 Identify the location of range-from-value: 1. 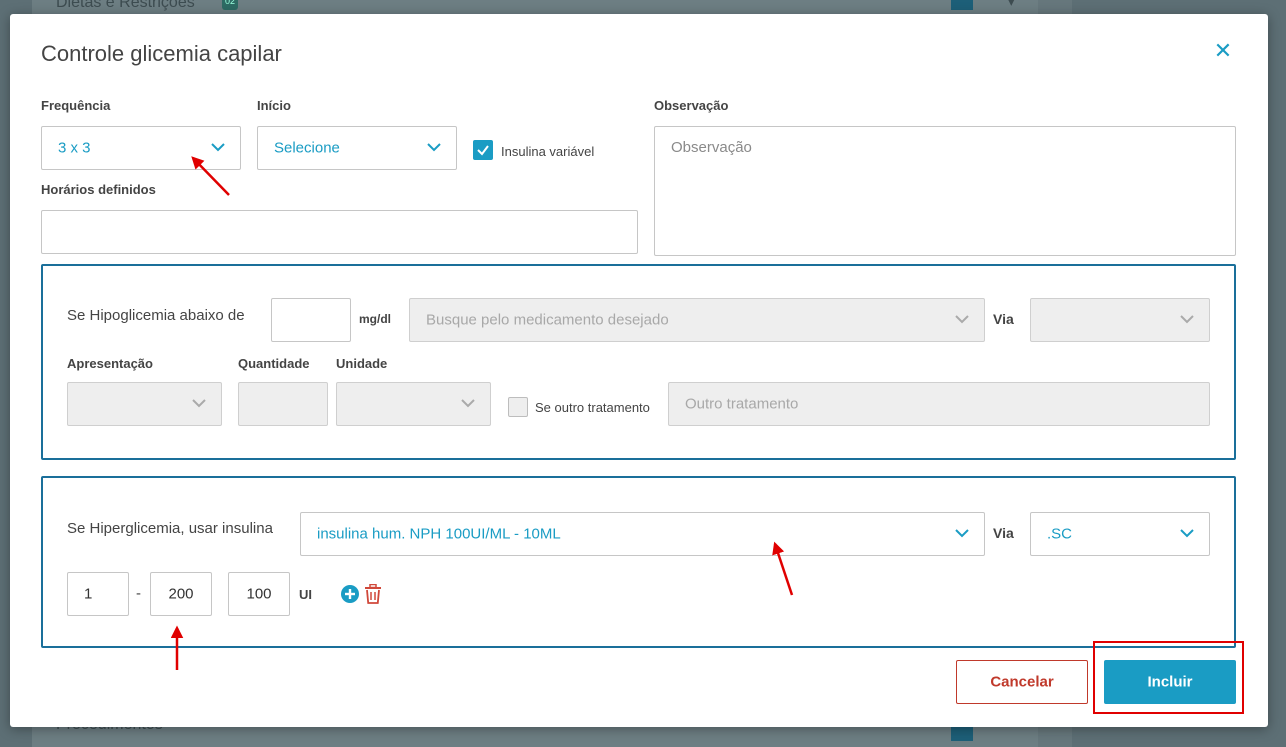
(88, 594).